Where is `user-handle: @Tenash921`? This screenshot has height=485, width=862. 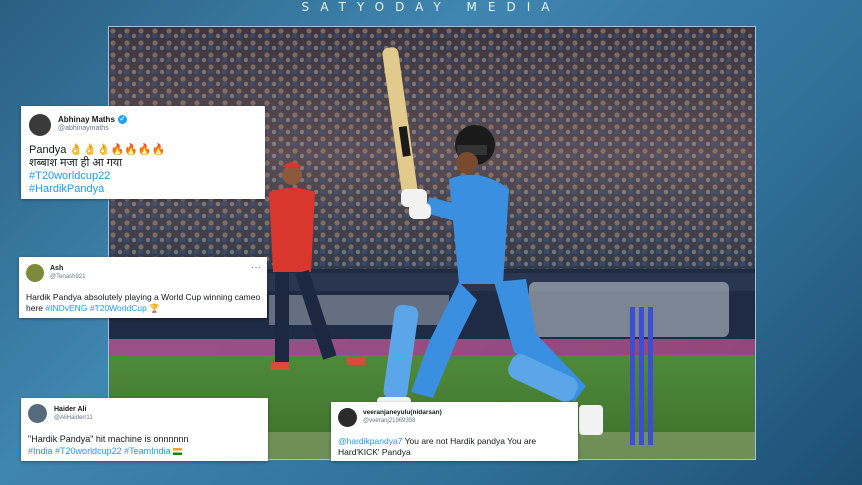 user-handle: @Tenash921 is located at coordinates (67, 277).